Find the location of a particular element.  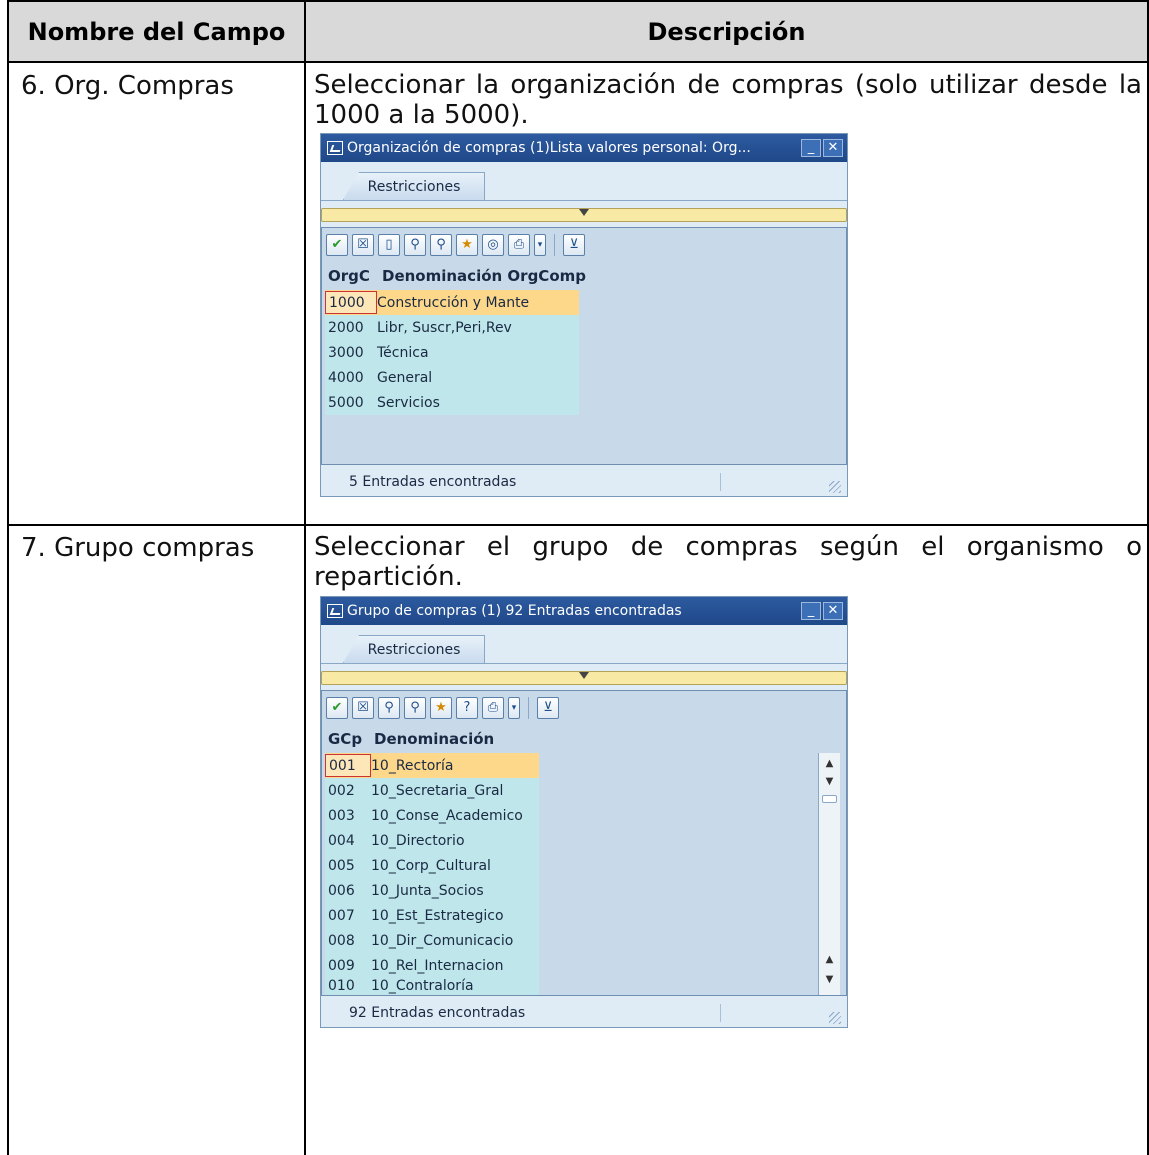

table-row: 009 10_Rel_Internacion is located at coordinates (432, 965).